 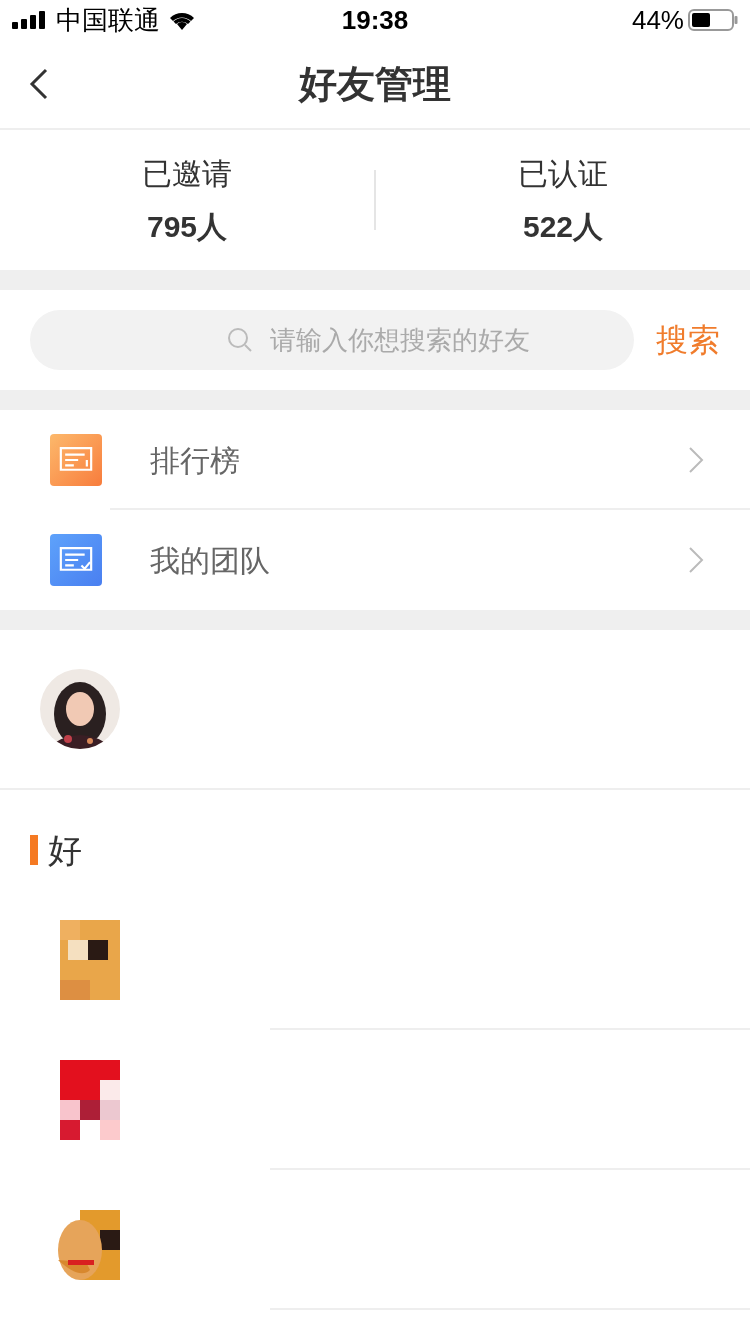 What do you see at coordinates (65, 850) in the screenshot?
I see `section-title: 好` at bounding box center [65, 850].